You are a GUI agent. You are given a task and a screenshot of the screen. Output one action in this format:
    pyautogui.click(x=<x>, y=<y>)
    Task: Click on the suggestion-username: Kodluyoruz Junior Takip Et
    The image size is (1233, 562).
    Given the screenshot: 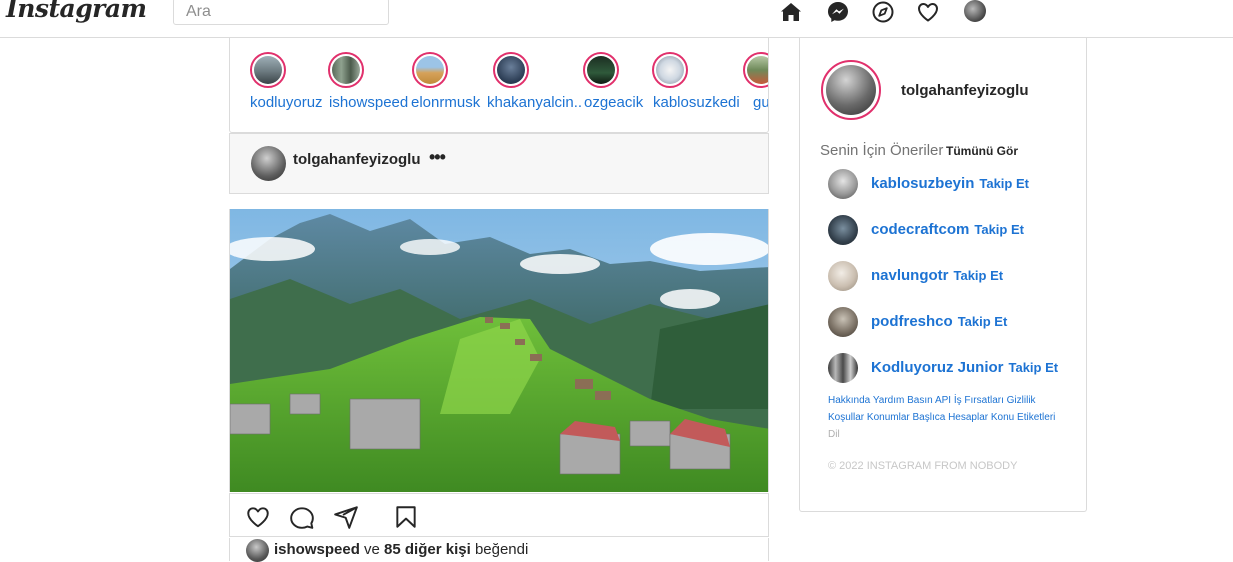 What is the action you would take?
    pyautogui.click(x=964, y=367)
    